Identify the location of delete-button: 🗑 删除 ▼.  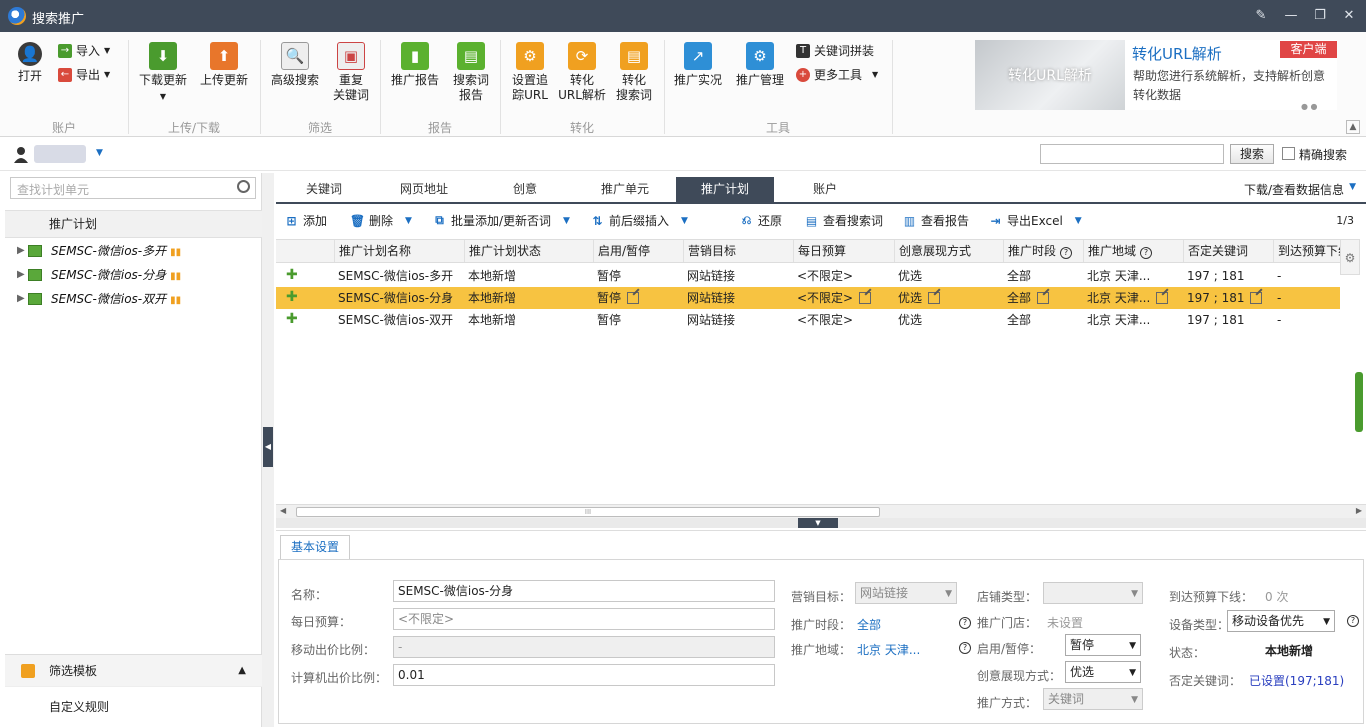
(381, 220).